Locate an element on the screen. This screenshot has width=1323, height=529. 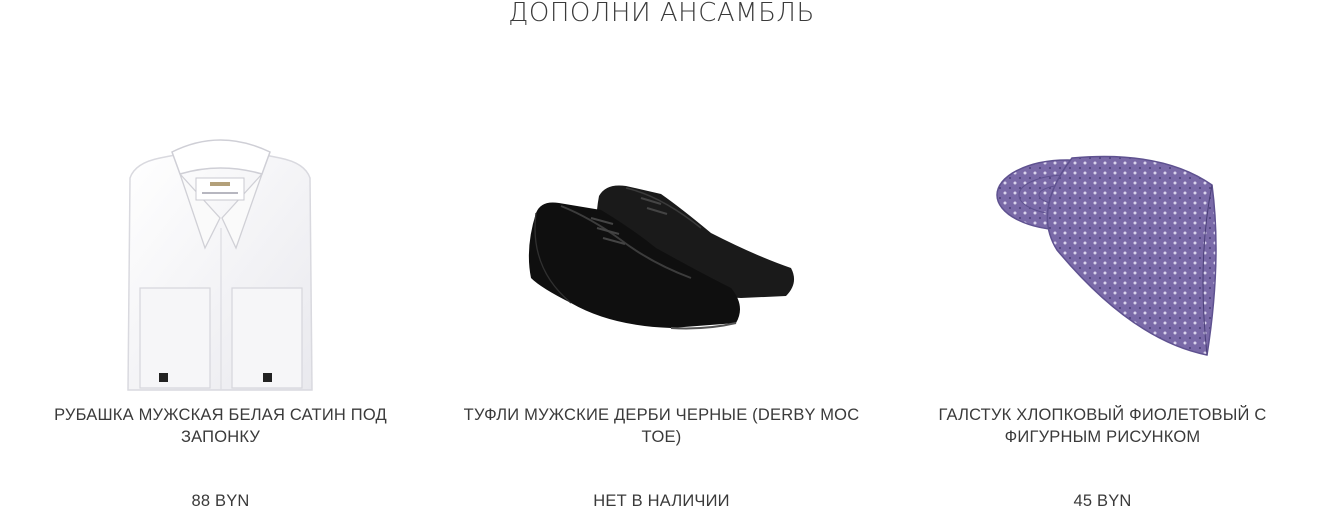
tie-icon is located at coordinates (1106, 255).